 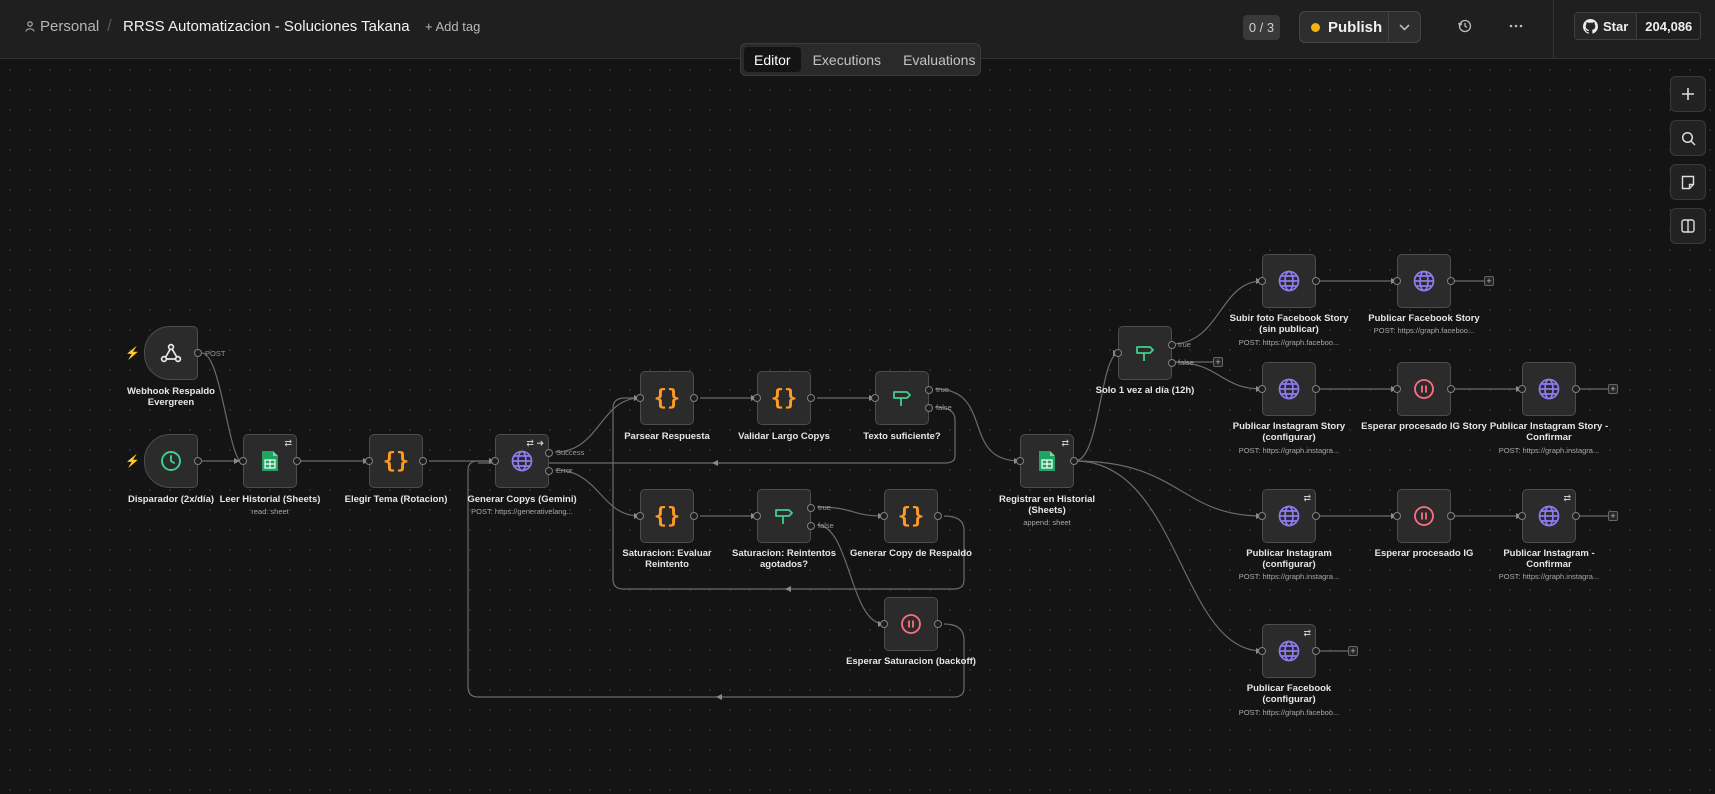 What do you see at coordinates (173, 353) in the screenshot?
I see `node-webhook-respaldo` at bounding box center [173, 353].